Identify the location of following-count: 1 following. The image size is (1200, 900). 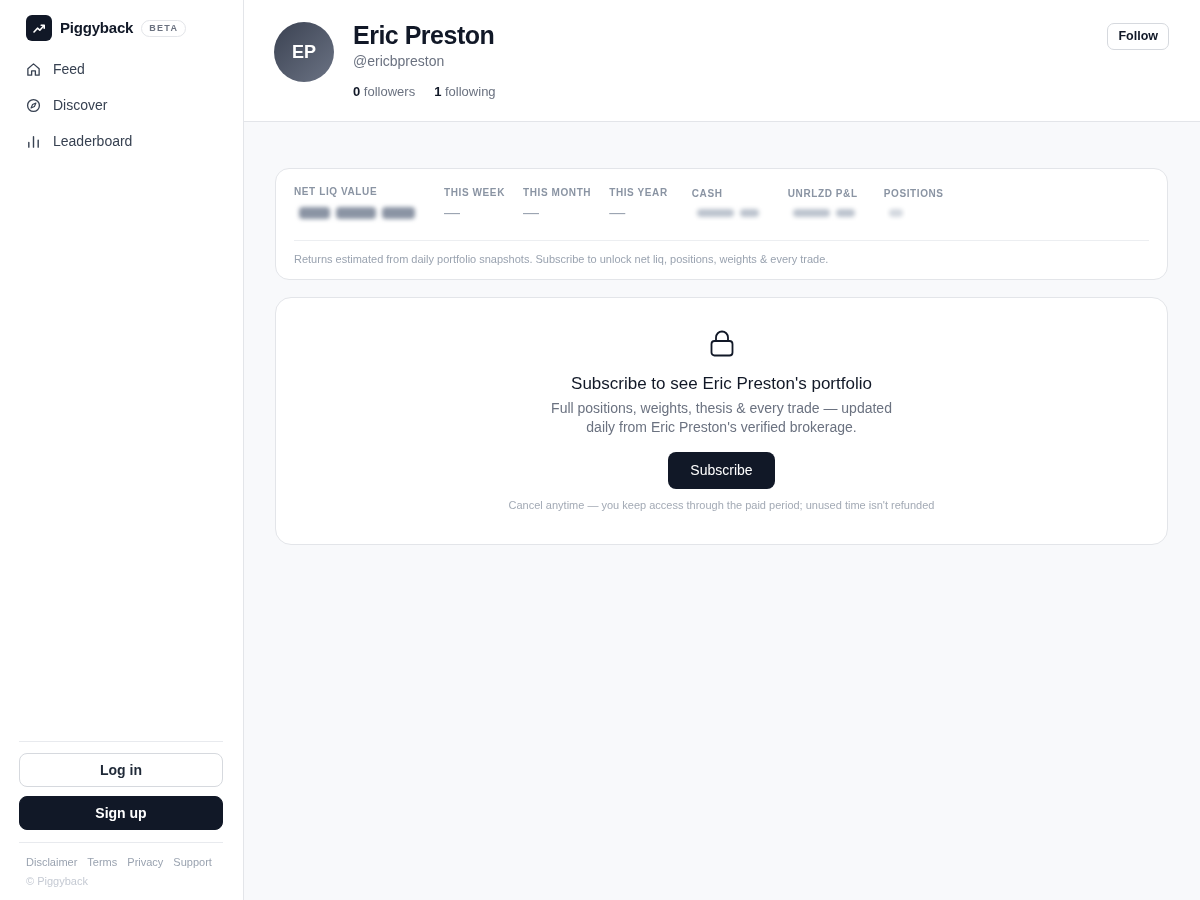
(465, 92).